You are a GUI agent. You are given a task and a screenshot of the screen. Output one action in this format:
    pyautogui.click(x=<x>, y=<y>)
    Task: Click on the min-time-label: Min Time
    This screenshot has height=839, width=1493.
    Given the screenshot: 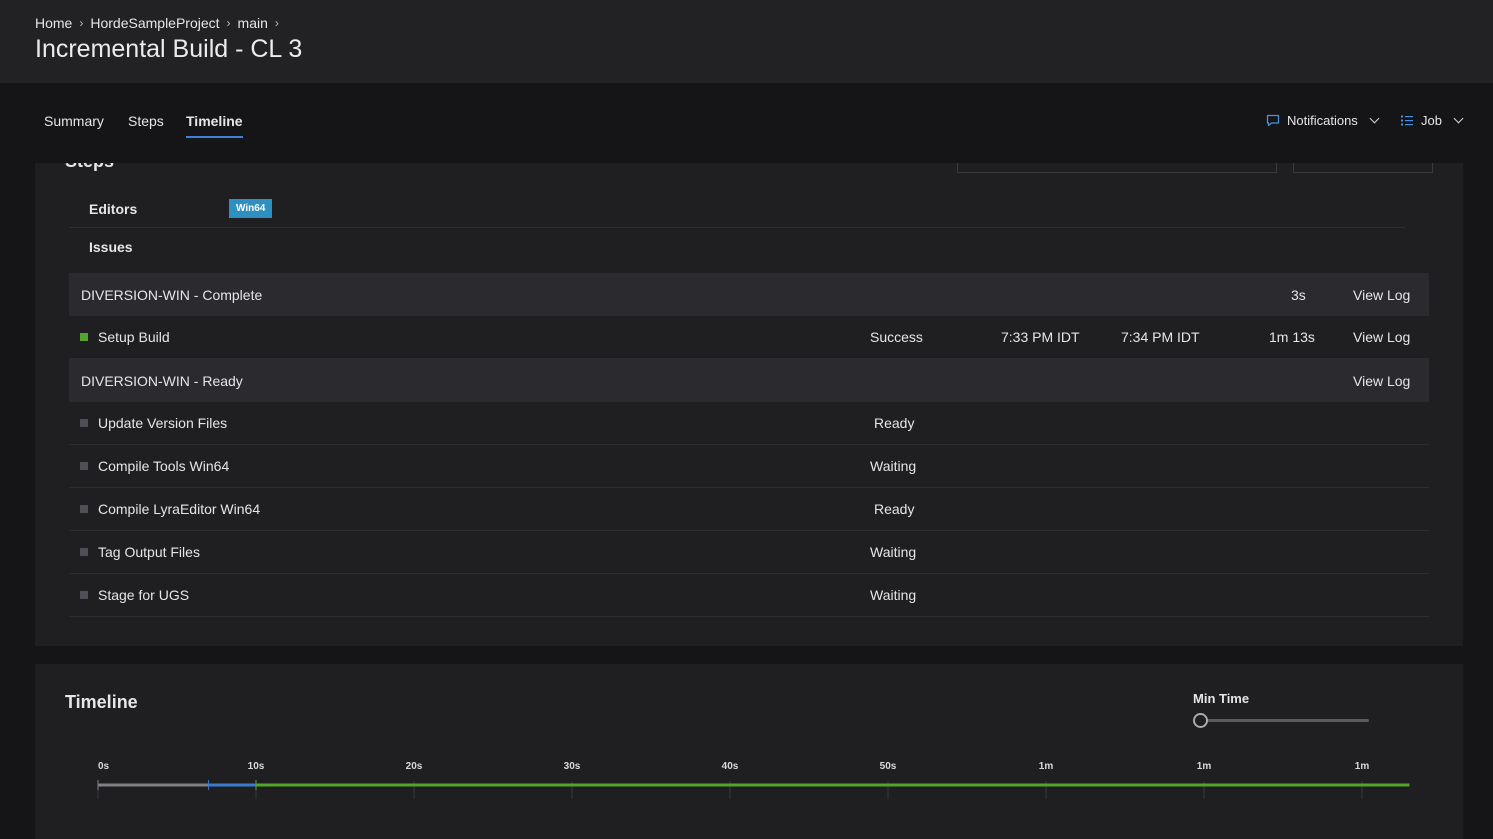 What is the action you would take?
    pyautogui.click(x=1221, y=698)
    